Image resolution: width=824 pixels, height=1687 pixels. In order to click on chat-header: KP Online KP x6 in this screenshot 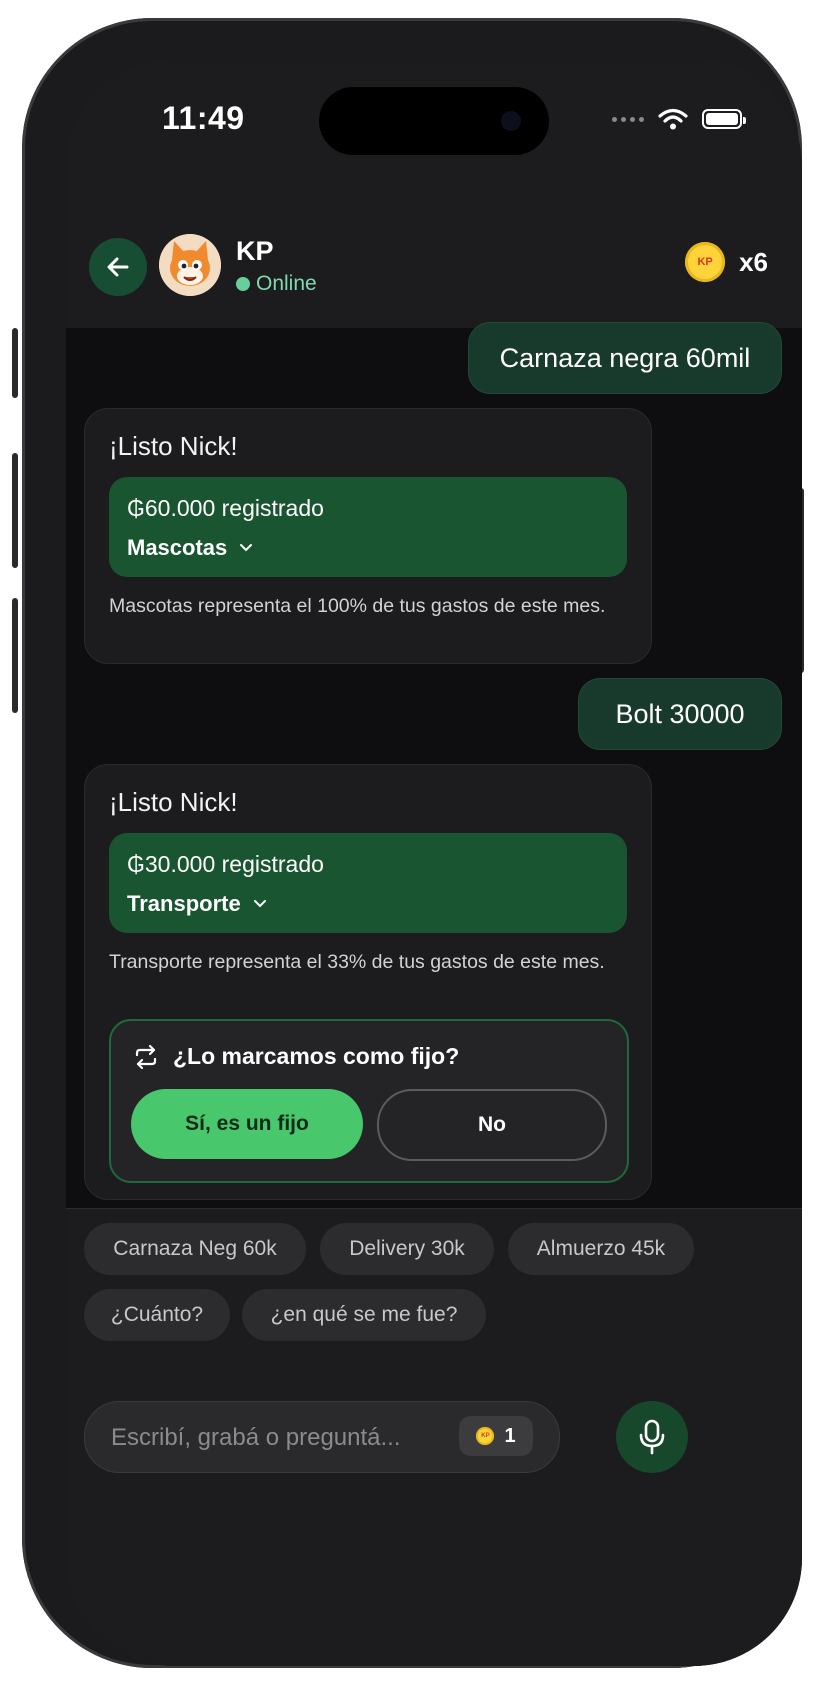, I will do `click(434, 253)`.